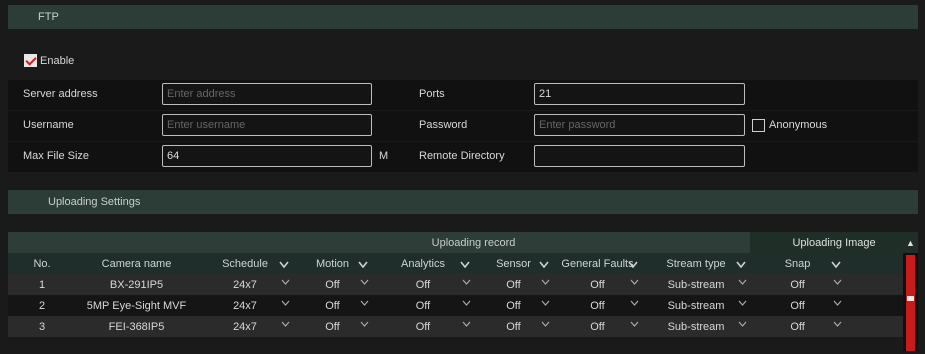 This screenshot has height=354, width=925. What do you see at coordinates (463, 95) in the screenshot?
I see `server-ports-row: Server address Ports` at bounding box center [463, 95].